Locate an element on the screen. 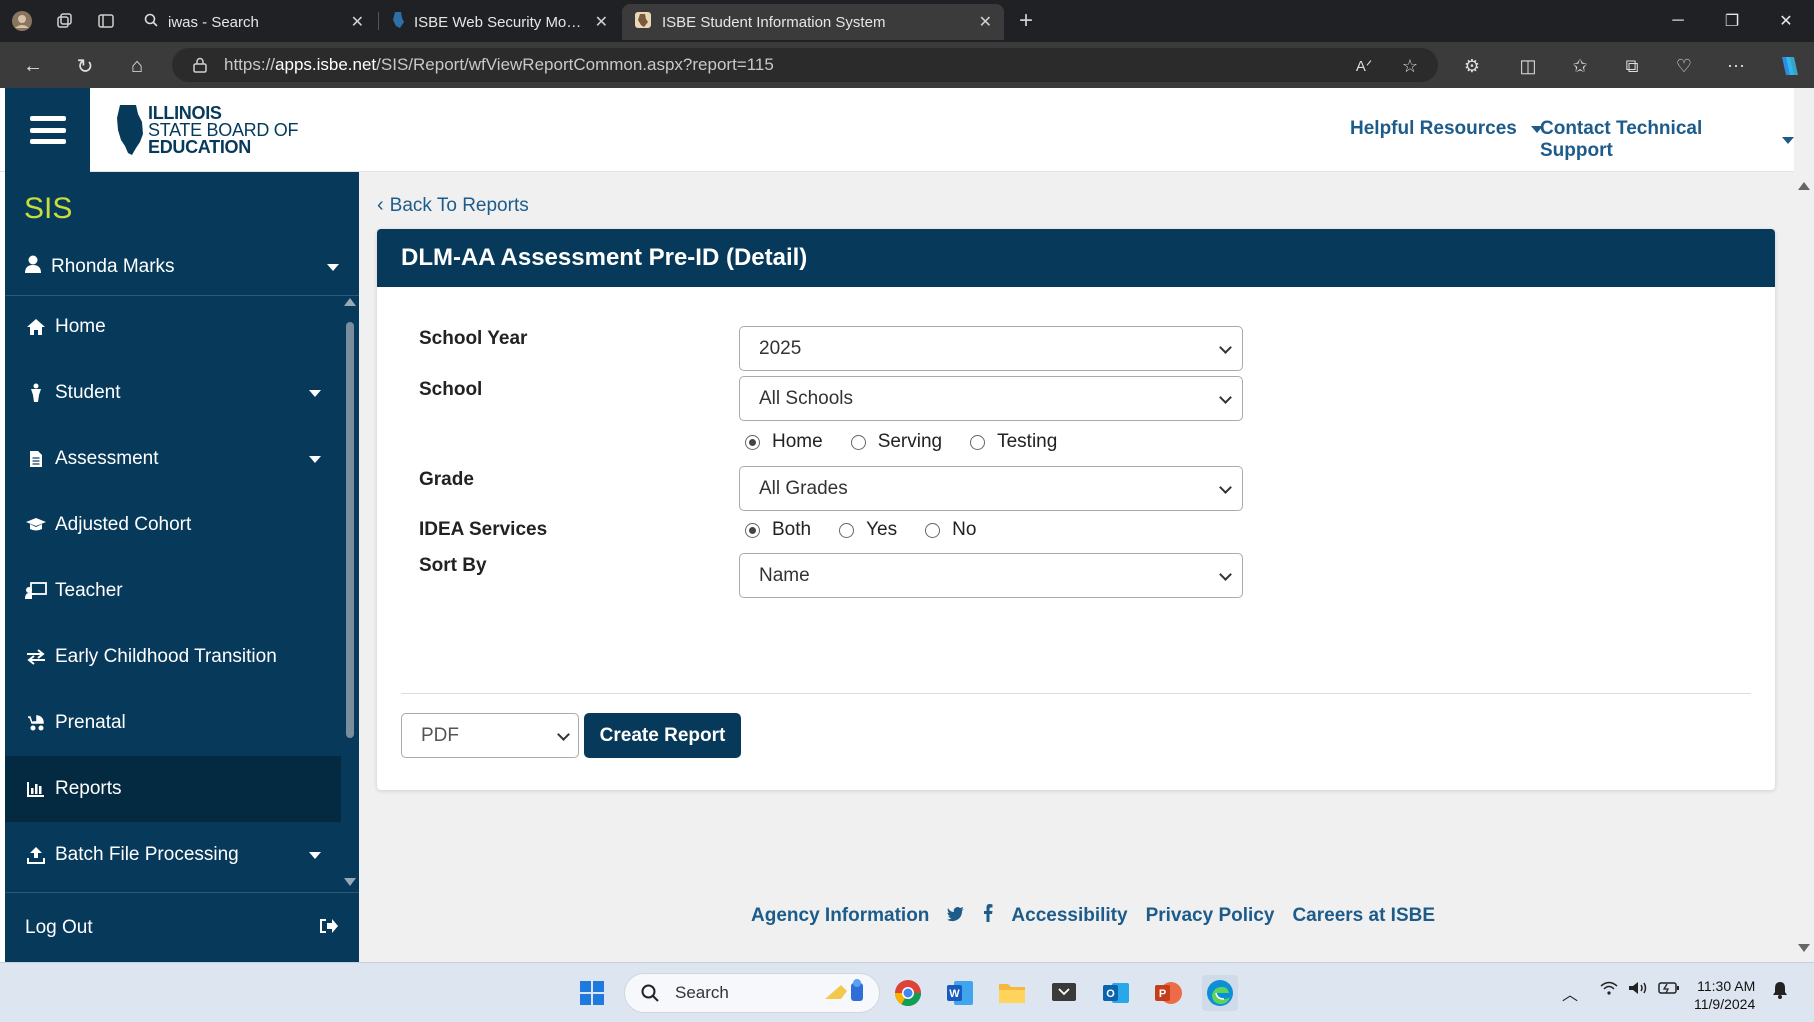  radio-no is located at coordinates (933, 530).